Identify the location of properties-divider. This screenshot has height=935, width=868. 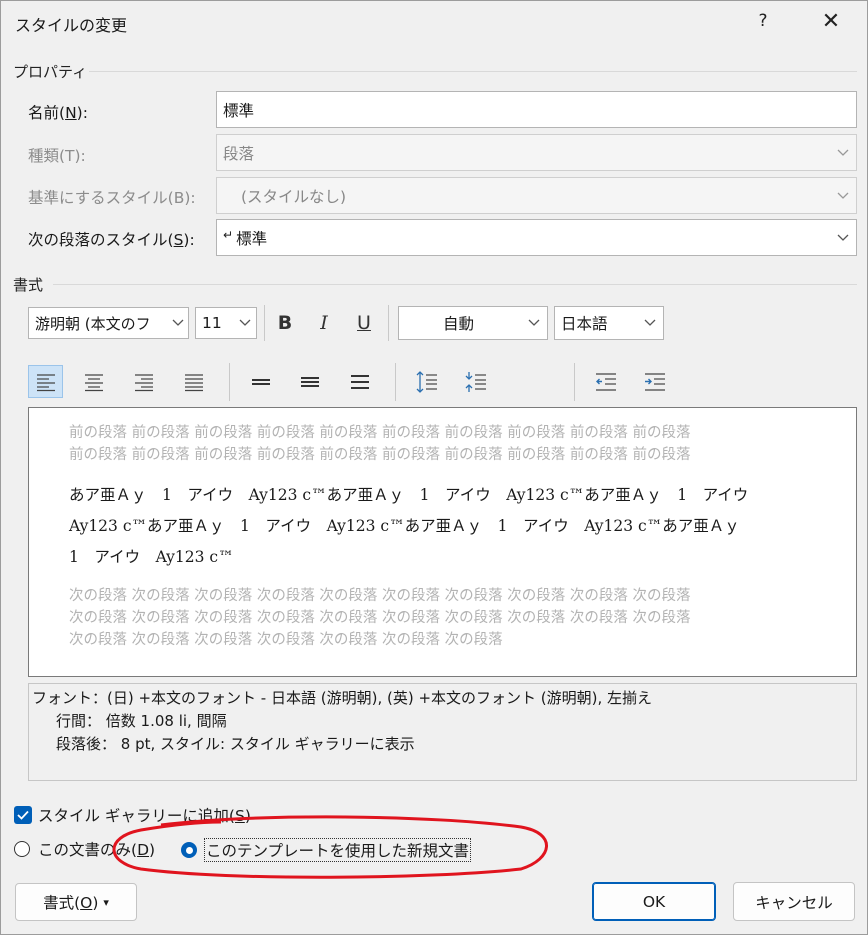
(473, 71).